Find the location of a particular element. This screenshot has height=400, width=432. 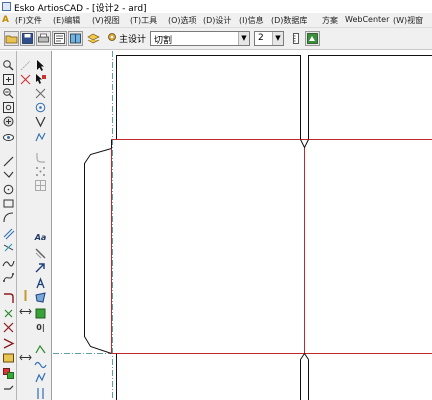

main-design-gear-icon is located at coordinates (112, 37).